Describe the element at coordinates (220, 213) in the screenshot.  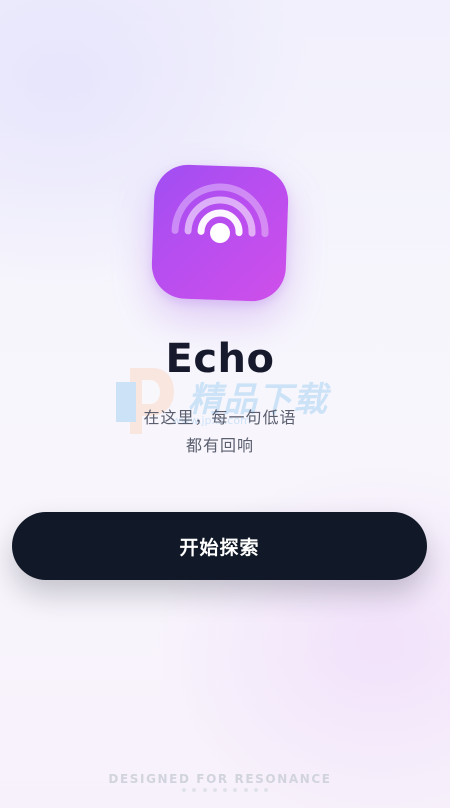
I see `broadcast-signal-icon` at that location.